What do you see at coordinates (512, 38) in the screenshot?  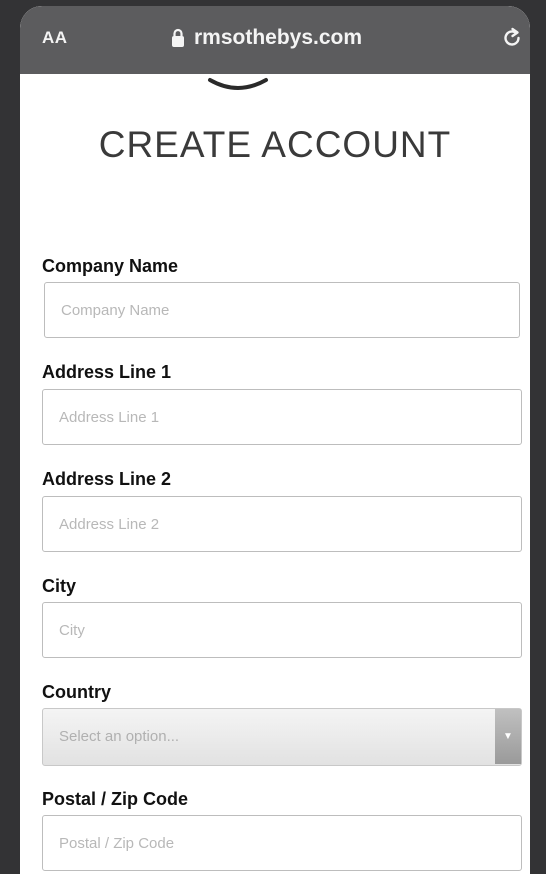 I see `reload-icon` at bounding box center [512, 38].